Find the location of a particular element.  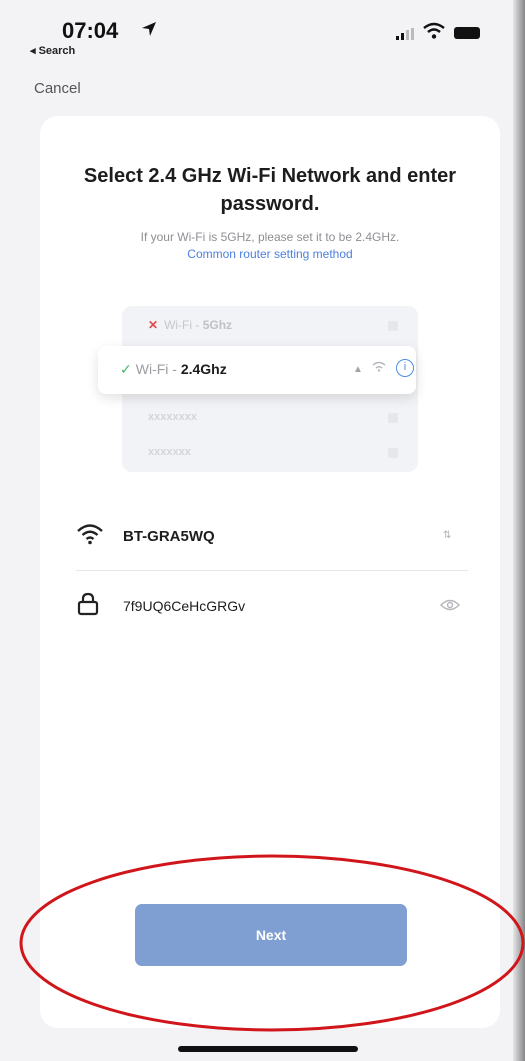

field-divider is located at coordinates (272, 570).